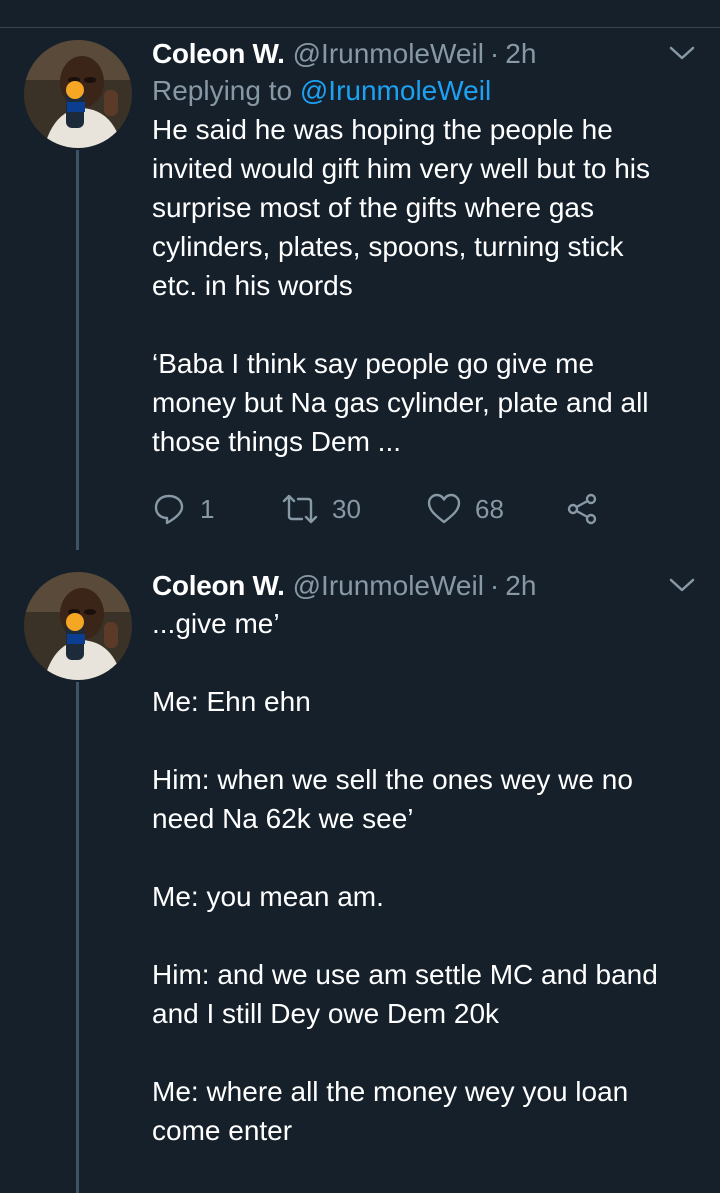  I want to click on mention-link: @IrunmoleWeil, so click(395, 90).